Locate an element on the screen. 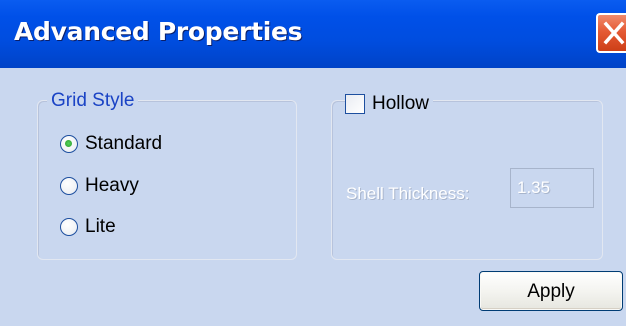  shell-thickness-input: 1.35 is located at coordinates (552, 188).